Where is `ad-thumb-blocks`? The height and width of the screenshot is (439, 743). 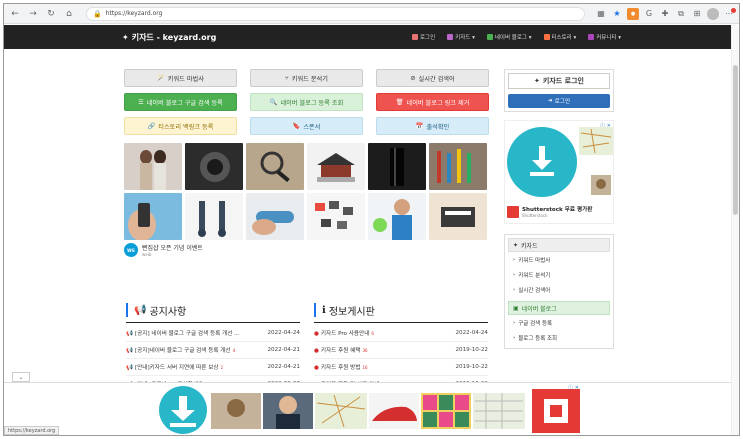 ad-thumb-blocks is located at coordinates (336, 216).